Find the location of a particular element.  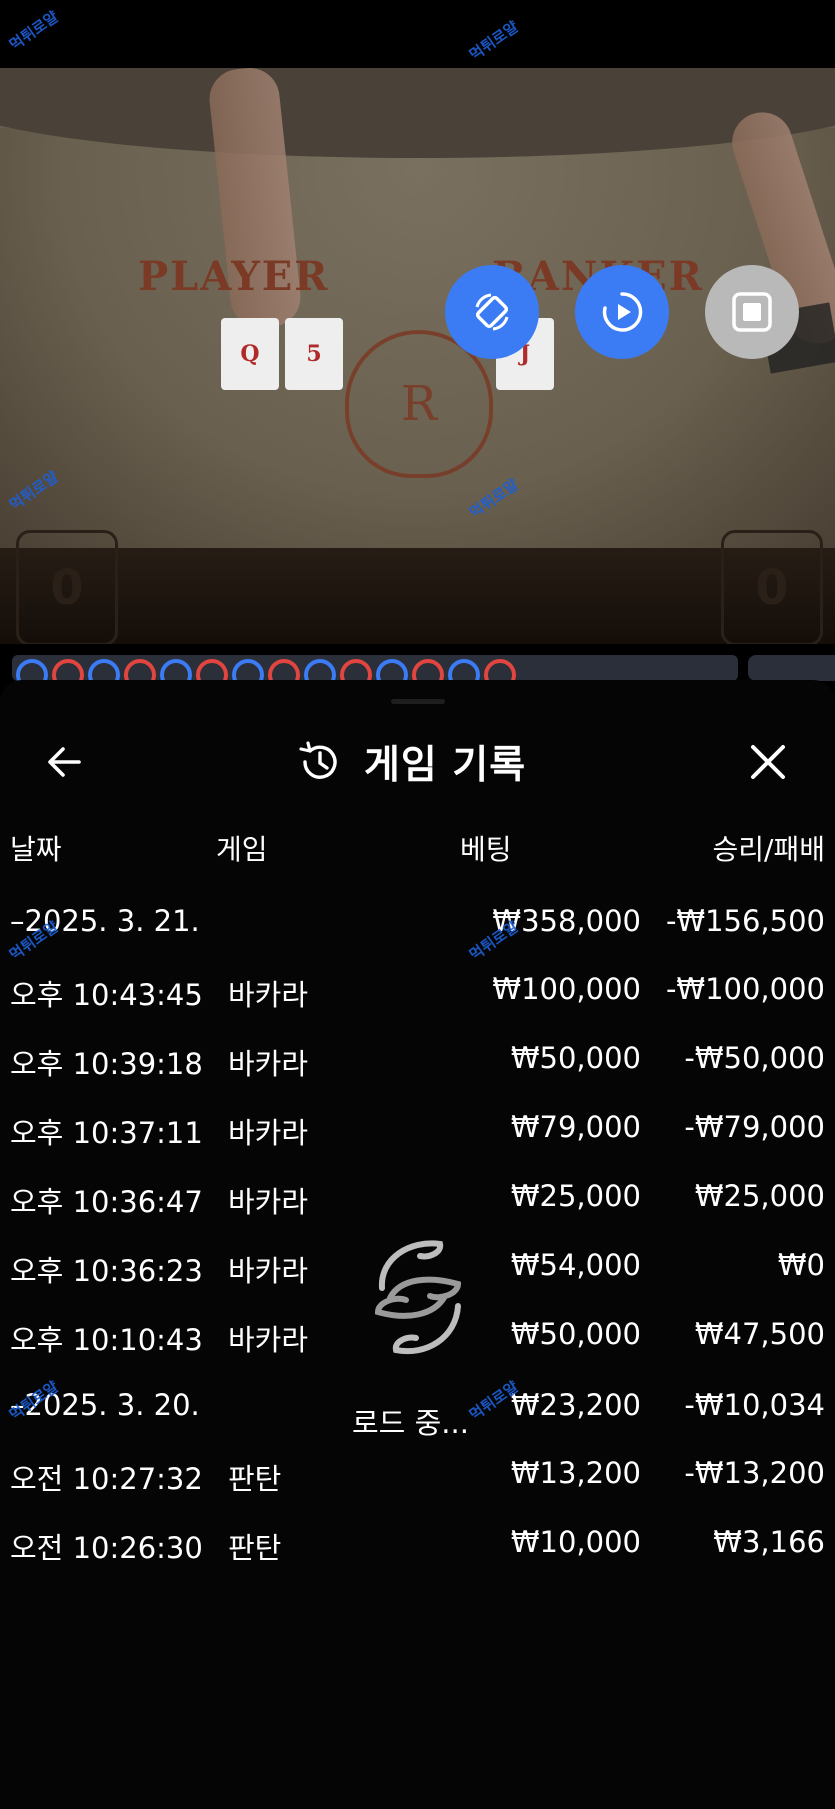

player-score: 0 is located at coordinates (67, 587).